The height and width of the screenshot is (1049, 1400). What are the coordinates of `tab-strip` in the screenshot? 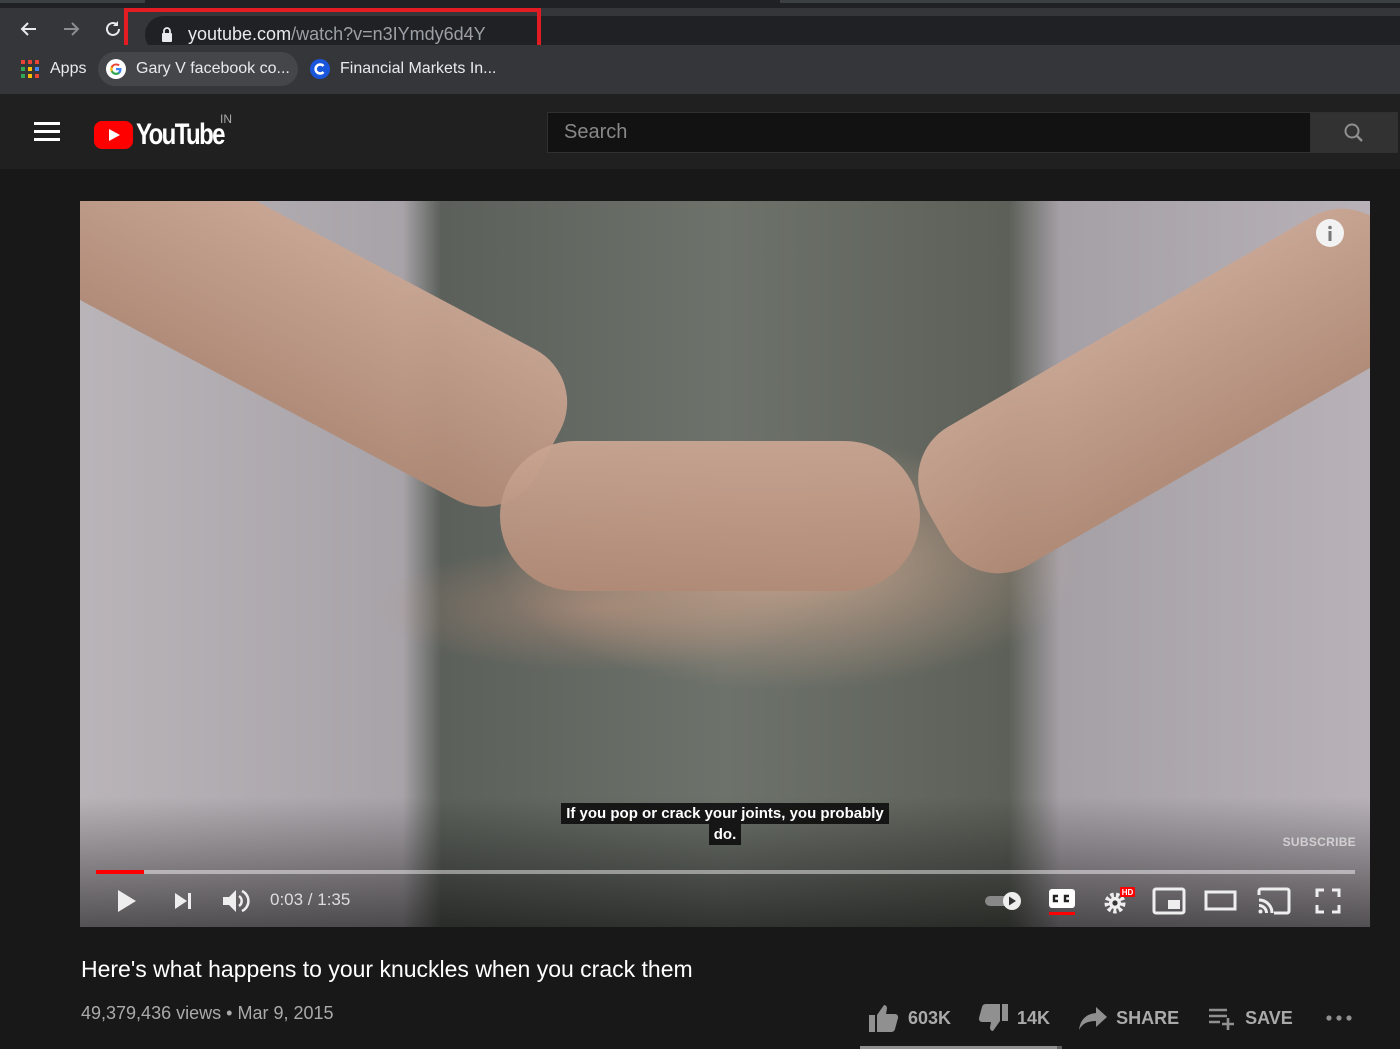 It's located at (700, 4).